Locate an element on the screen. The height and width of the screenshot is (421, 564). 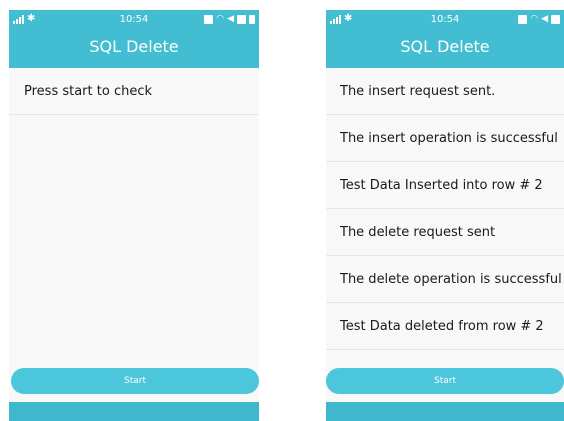
list-item: Test Data deleted from row # 2 is located at coordinates (445, 326).